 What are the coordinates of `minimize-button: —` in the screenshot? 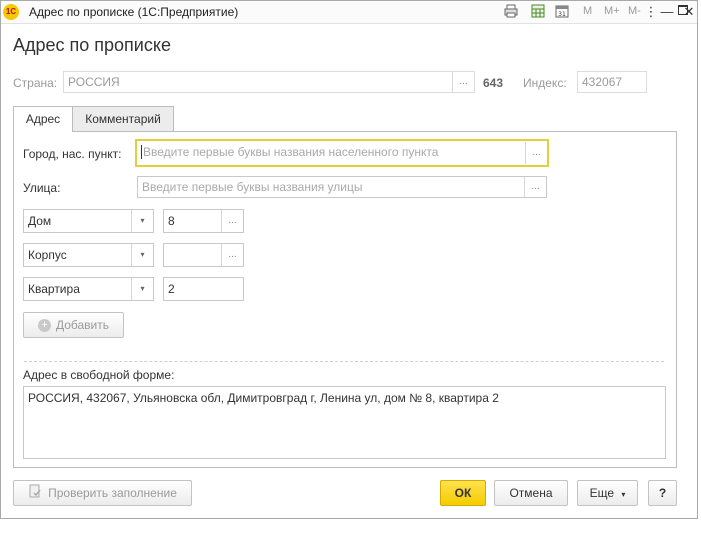 It's located at (667, 12).